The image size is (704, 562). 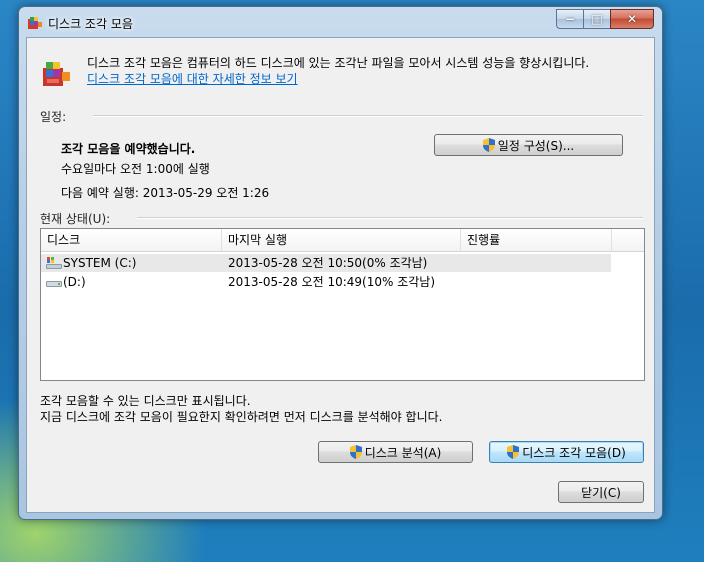 I want to click on hard-drive-icon, so click(x=54, y=284).